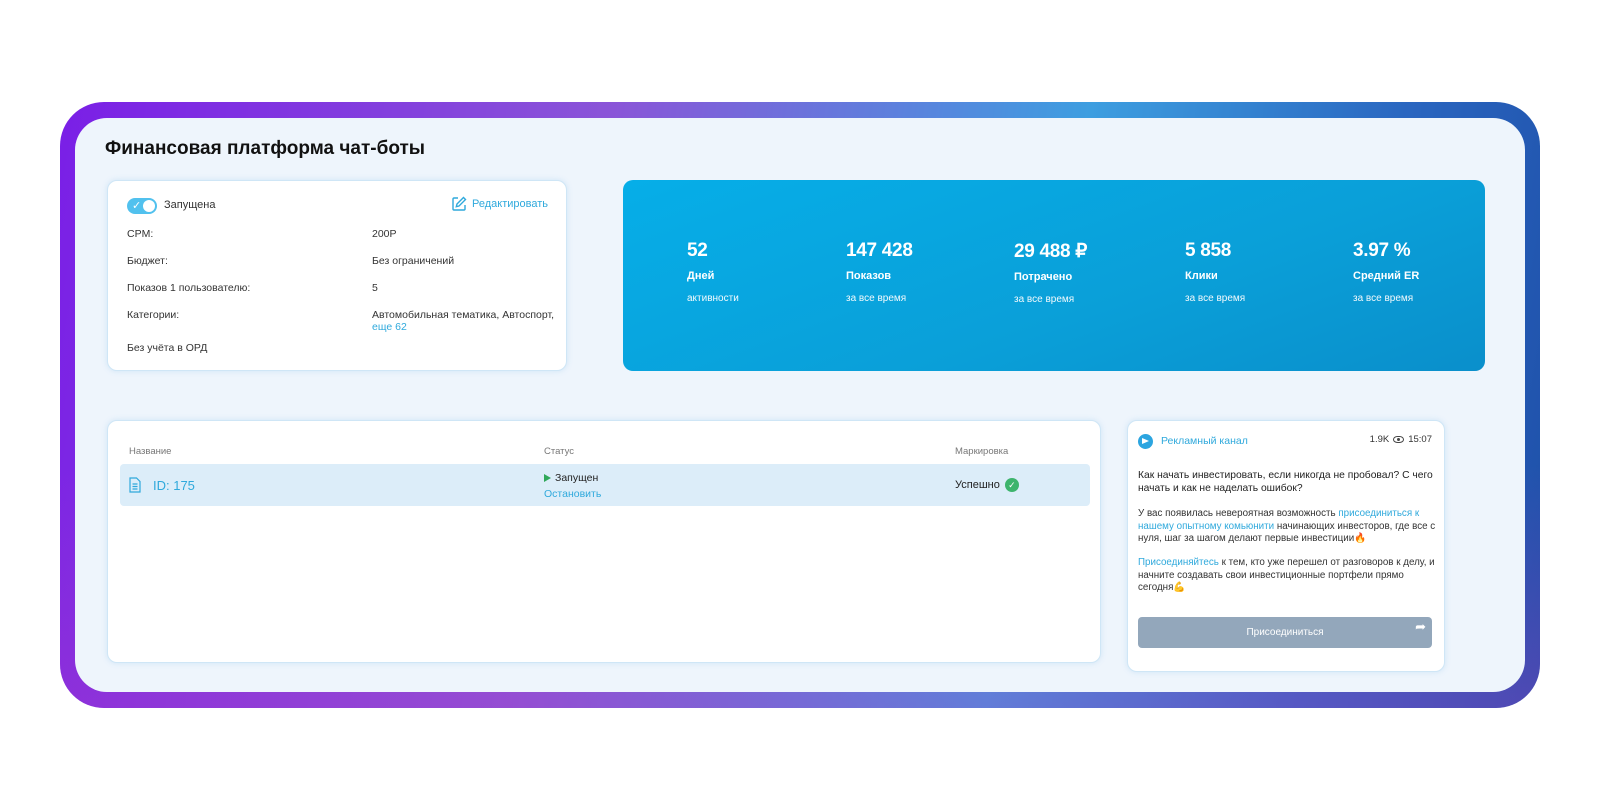 The image size is (1600, 810). I want to click on categories-value: Автомобильная тематика, Автоспорт,, so click(463, 315).